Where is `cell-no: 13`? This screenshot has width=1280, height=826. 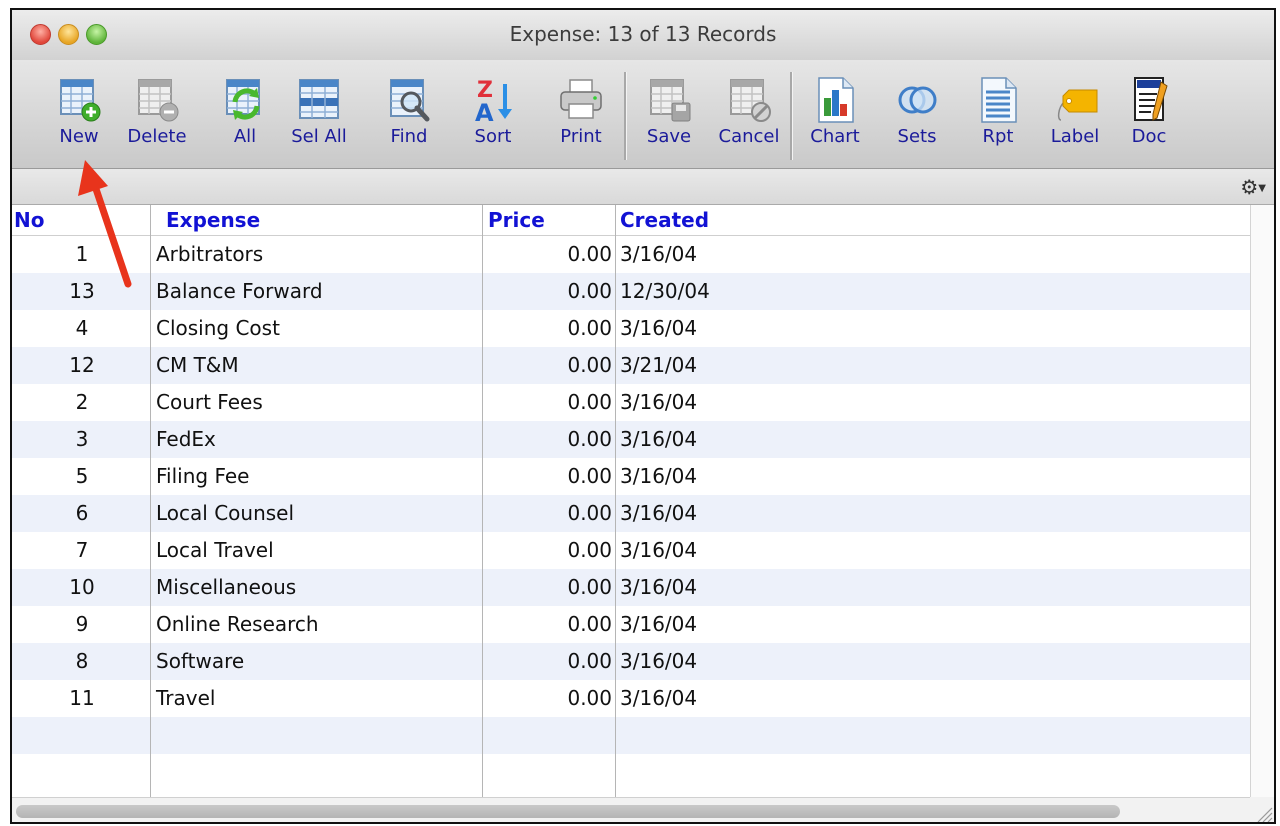 cell-no: 13 is located at coordinates (82, 291).